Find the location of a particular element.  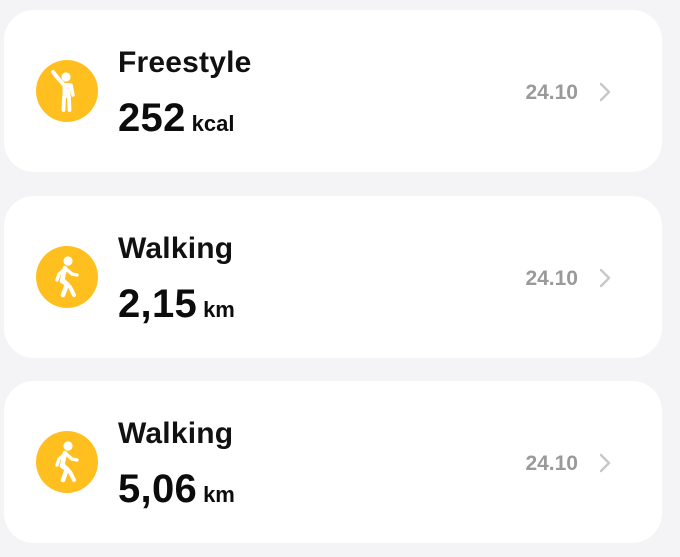

activity-metric: 2,15 km is located at coordinates (176, 304).